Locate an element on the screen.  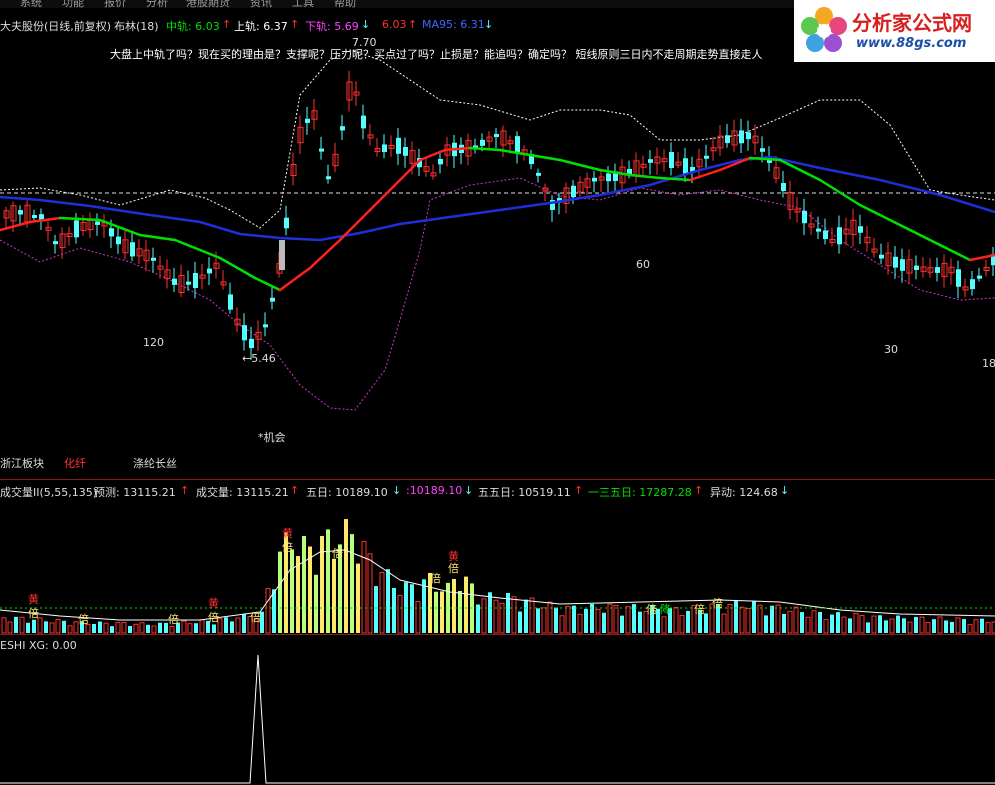
chance-label: *机会 is located at coordinates (272, 437).